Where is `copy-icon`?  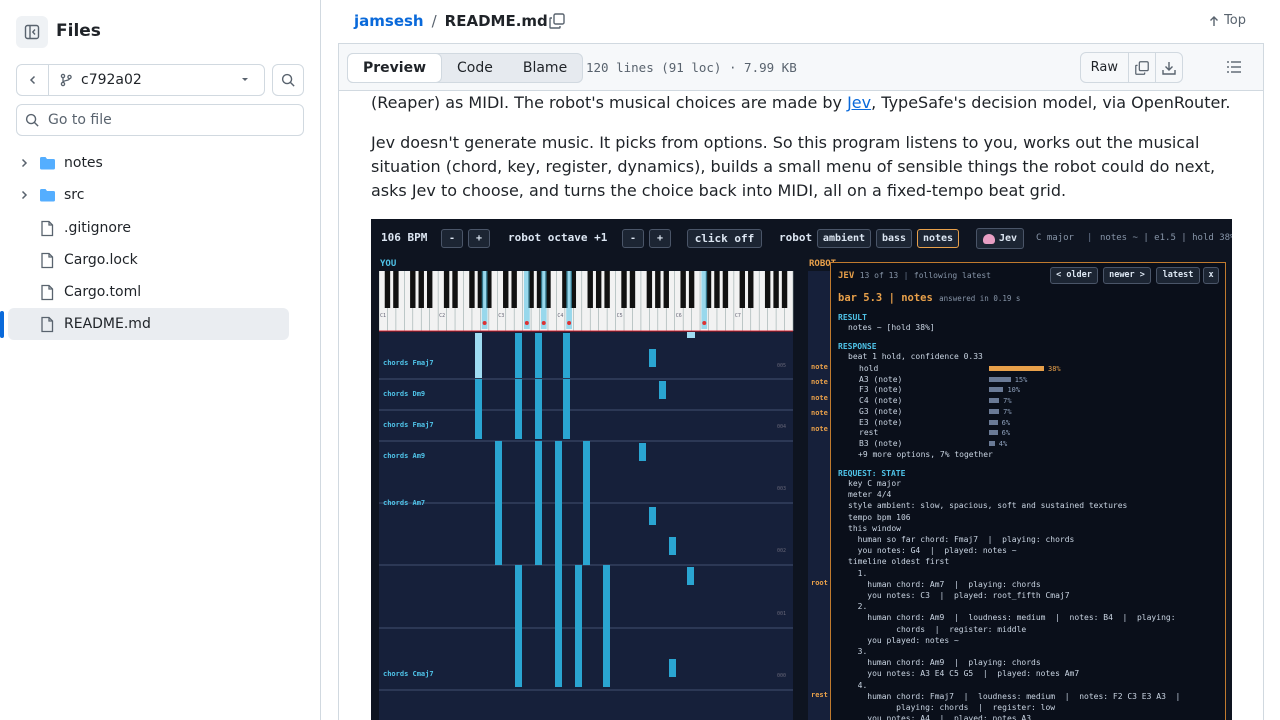 copy-icon is located at coordinates (557, 21).